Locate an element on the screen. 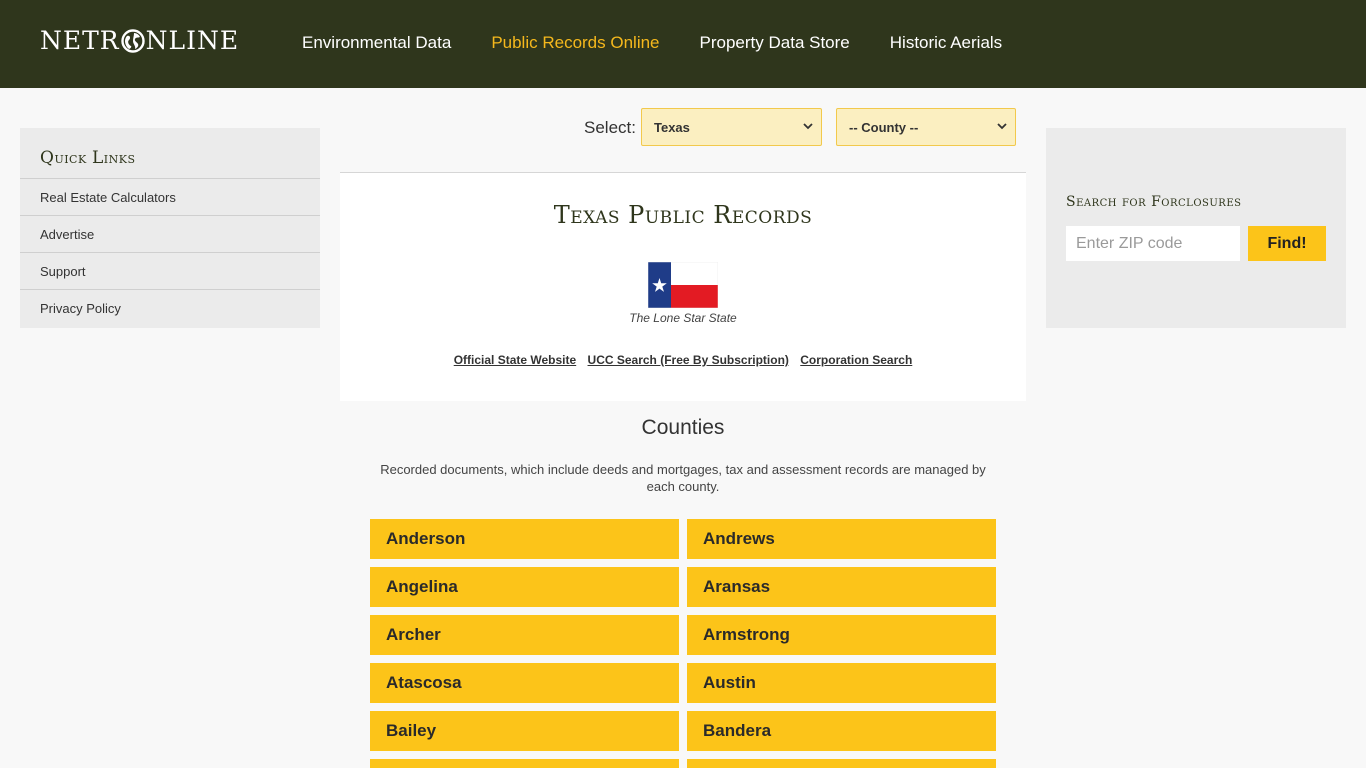  logo-text-right: NLINE is located at coordinates (192, 40).